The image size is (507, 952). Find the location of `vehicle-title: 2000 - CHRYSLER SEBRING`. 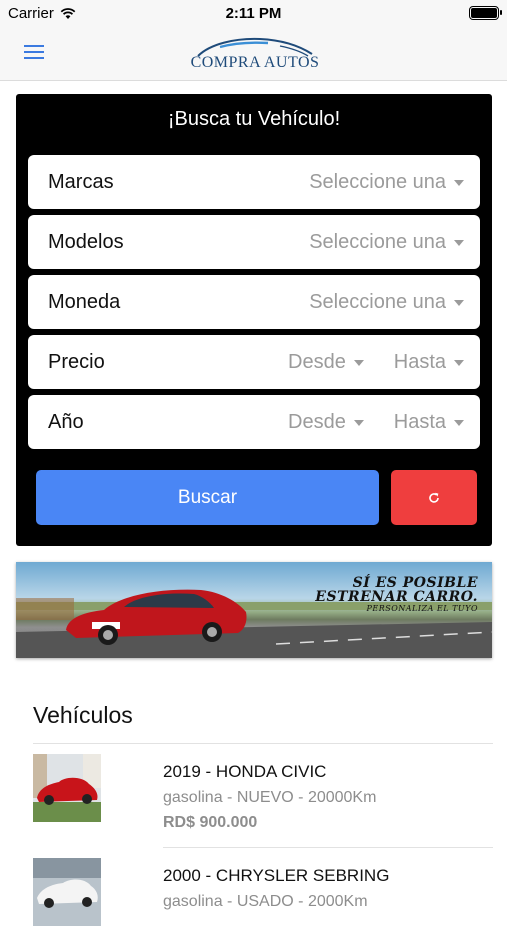

vehicle-title: 2000 - CHRYSLER SEBRING is located at coordinates (276, 875).